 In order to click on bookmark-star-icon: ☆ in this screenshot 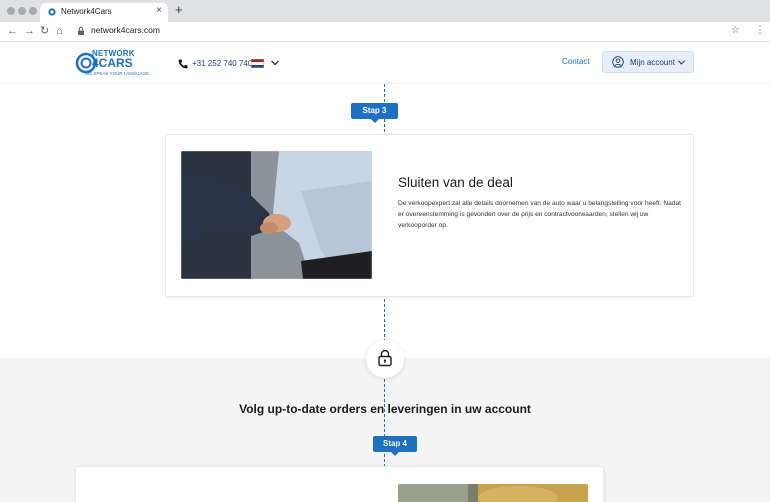, I will do `click(735, 31)`.